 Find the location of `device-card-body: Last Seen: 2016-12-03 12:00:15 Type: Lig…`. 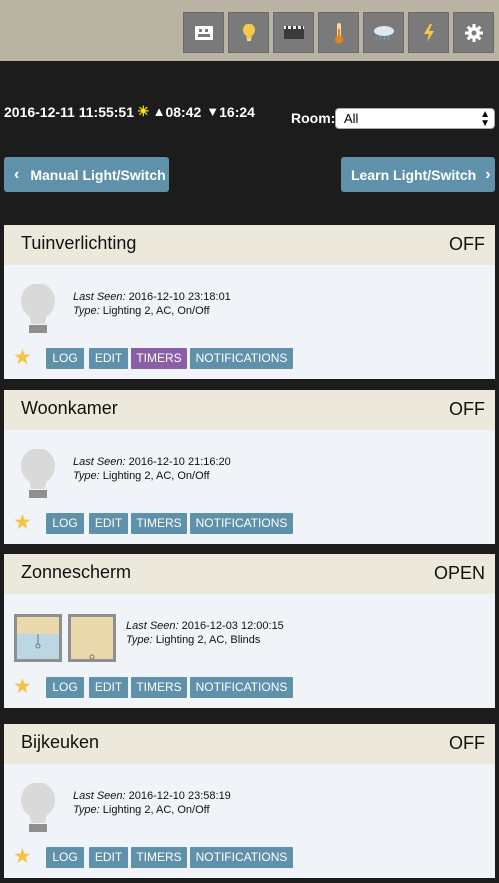

device-card-body: Last Seen: 2016-12-03 12:00:15 Type: Lig… is located at coordinates (249, 651).